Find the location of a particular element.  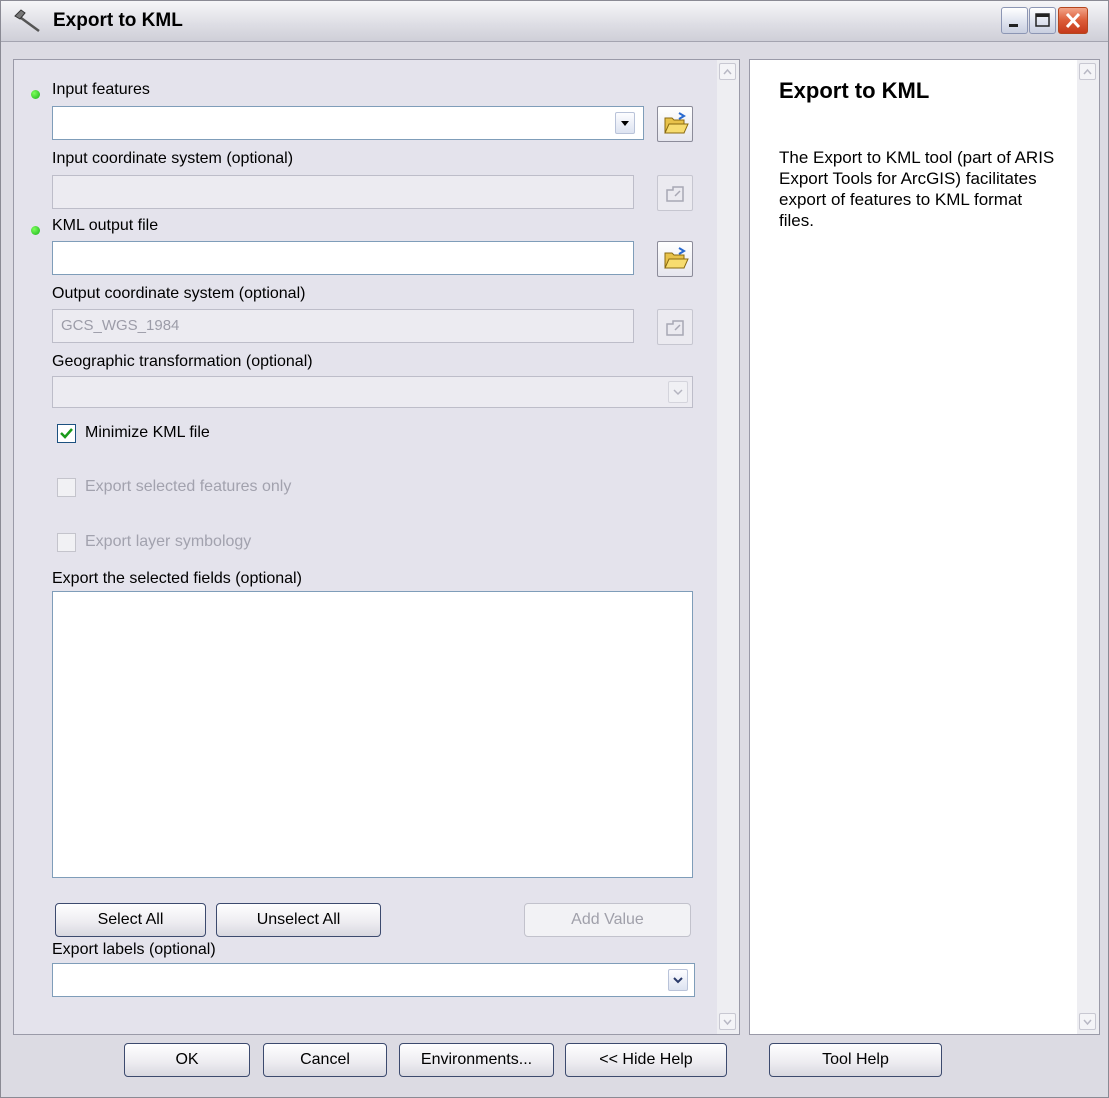

hide-help-button: << Hide Help is located at coordinates (646, 1060).